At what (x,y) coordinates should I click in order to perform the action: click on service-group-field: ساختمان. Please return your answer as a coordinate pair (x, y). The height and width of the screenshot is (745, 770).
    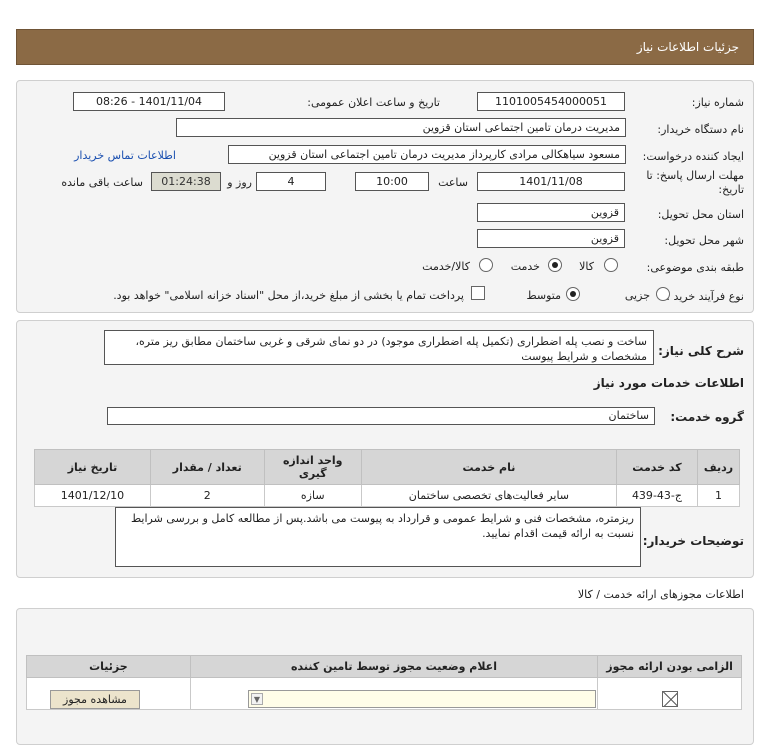
    Looking at the image, I should click on (381, 416).